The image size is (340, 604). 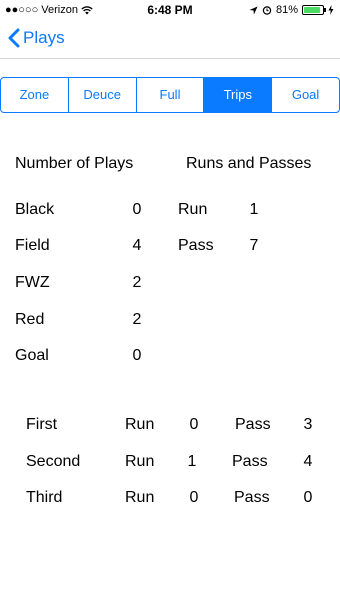 What do you see at coordinates (238, 95) in the screenshot?
I see `segment-trips: Trips` at bounding box center [238, 95].